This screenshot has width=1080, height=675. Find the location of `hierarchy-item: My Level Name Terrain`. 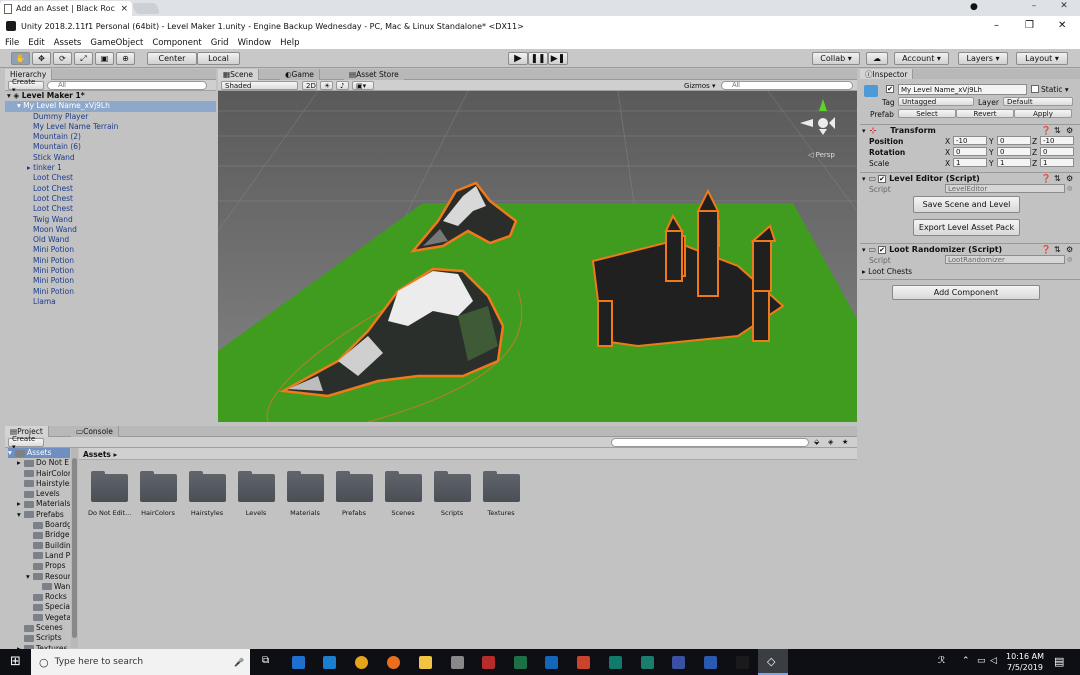

hierarchy-item: My Level Name Terrain is located at coordinates (110, 127).